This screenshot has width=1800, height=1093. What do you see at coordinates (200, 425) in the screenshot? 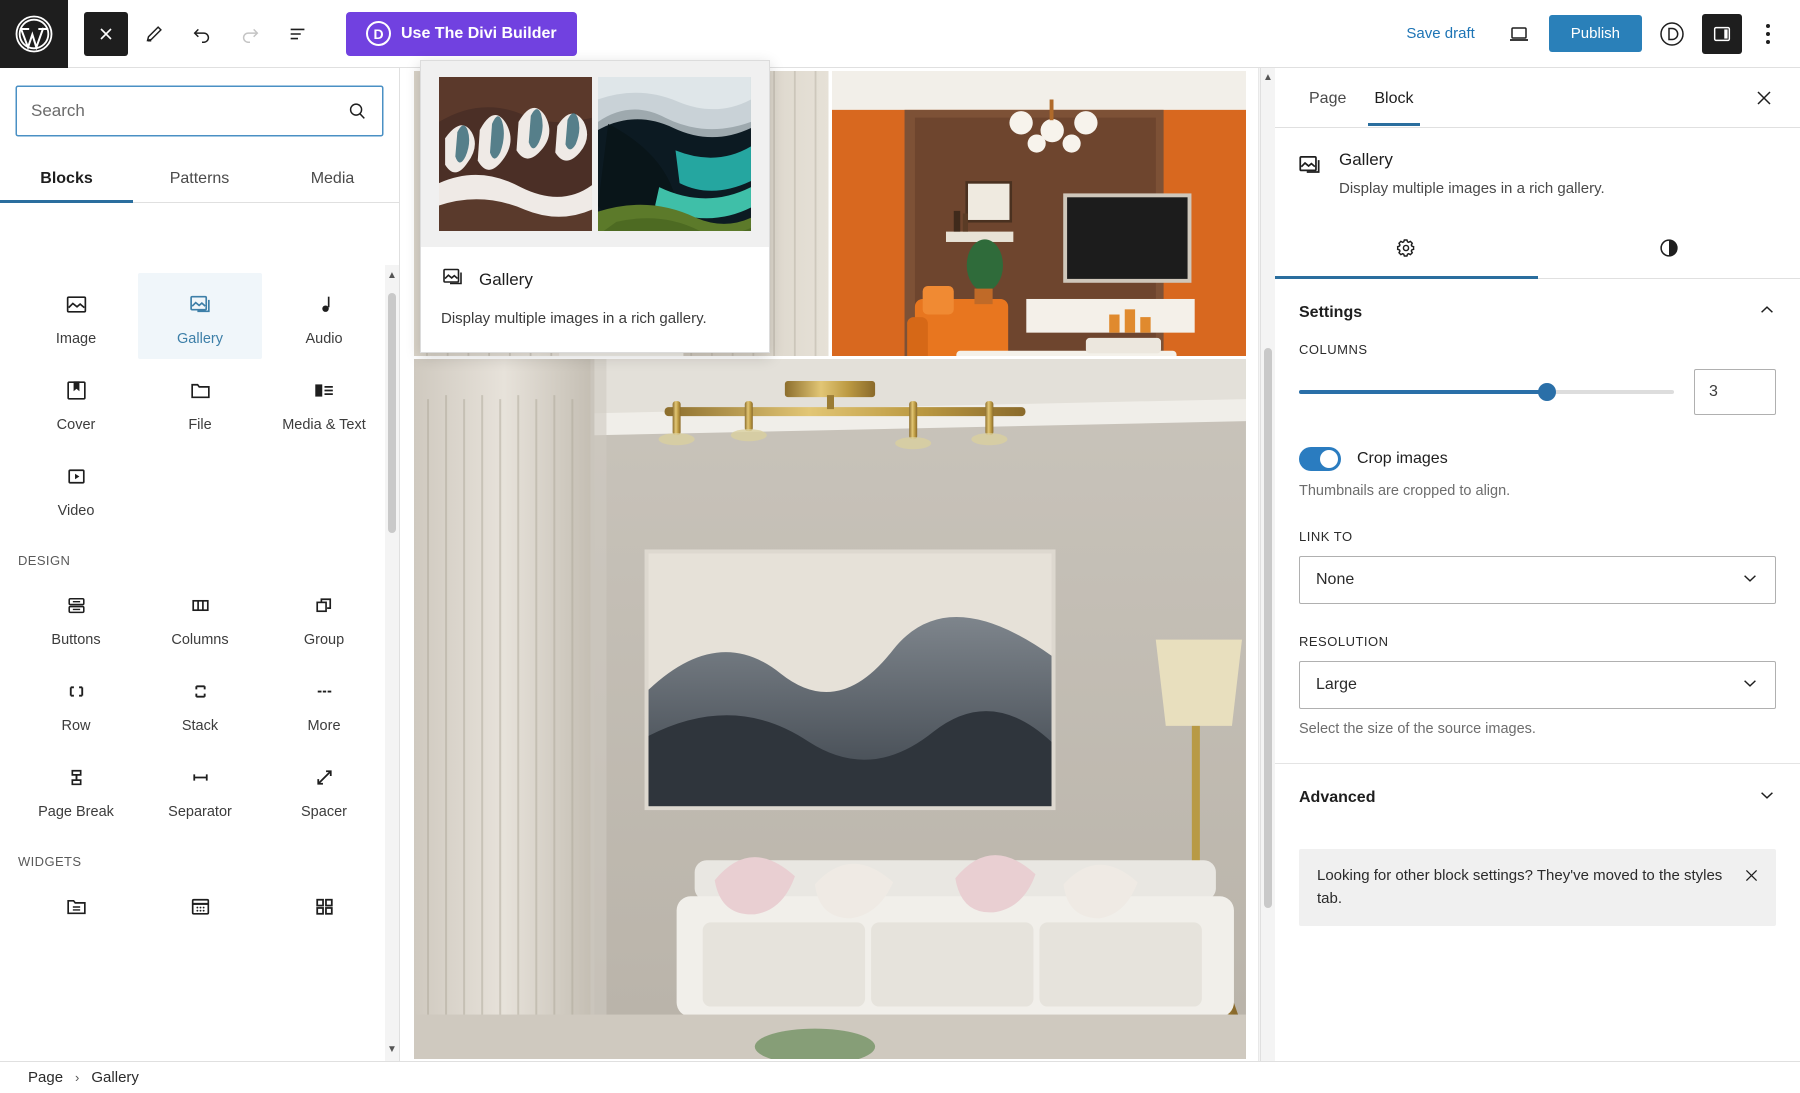
I see `block-label: File` at bounding box center [200, 425].